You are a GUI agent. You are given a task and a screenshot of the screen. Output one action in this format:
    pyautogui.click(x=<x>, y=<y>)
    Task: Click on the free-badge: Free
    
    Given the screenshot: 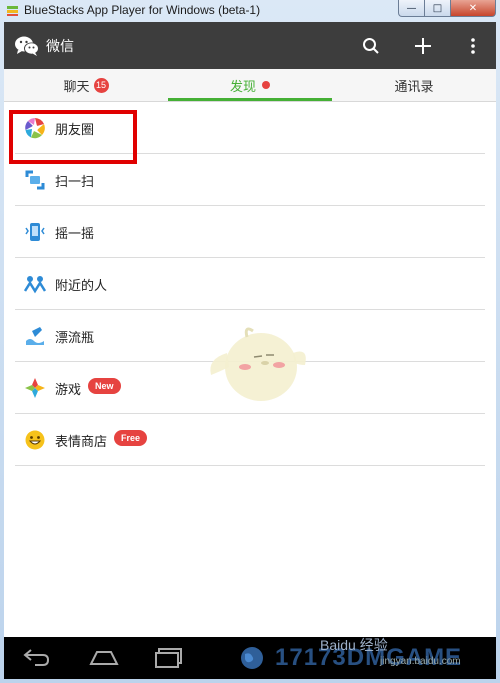 What is the action you would take?
    pyautogui.click(x=131, y=438)
    